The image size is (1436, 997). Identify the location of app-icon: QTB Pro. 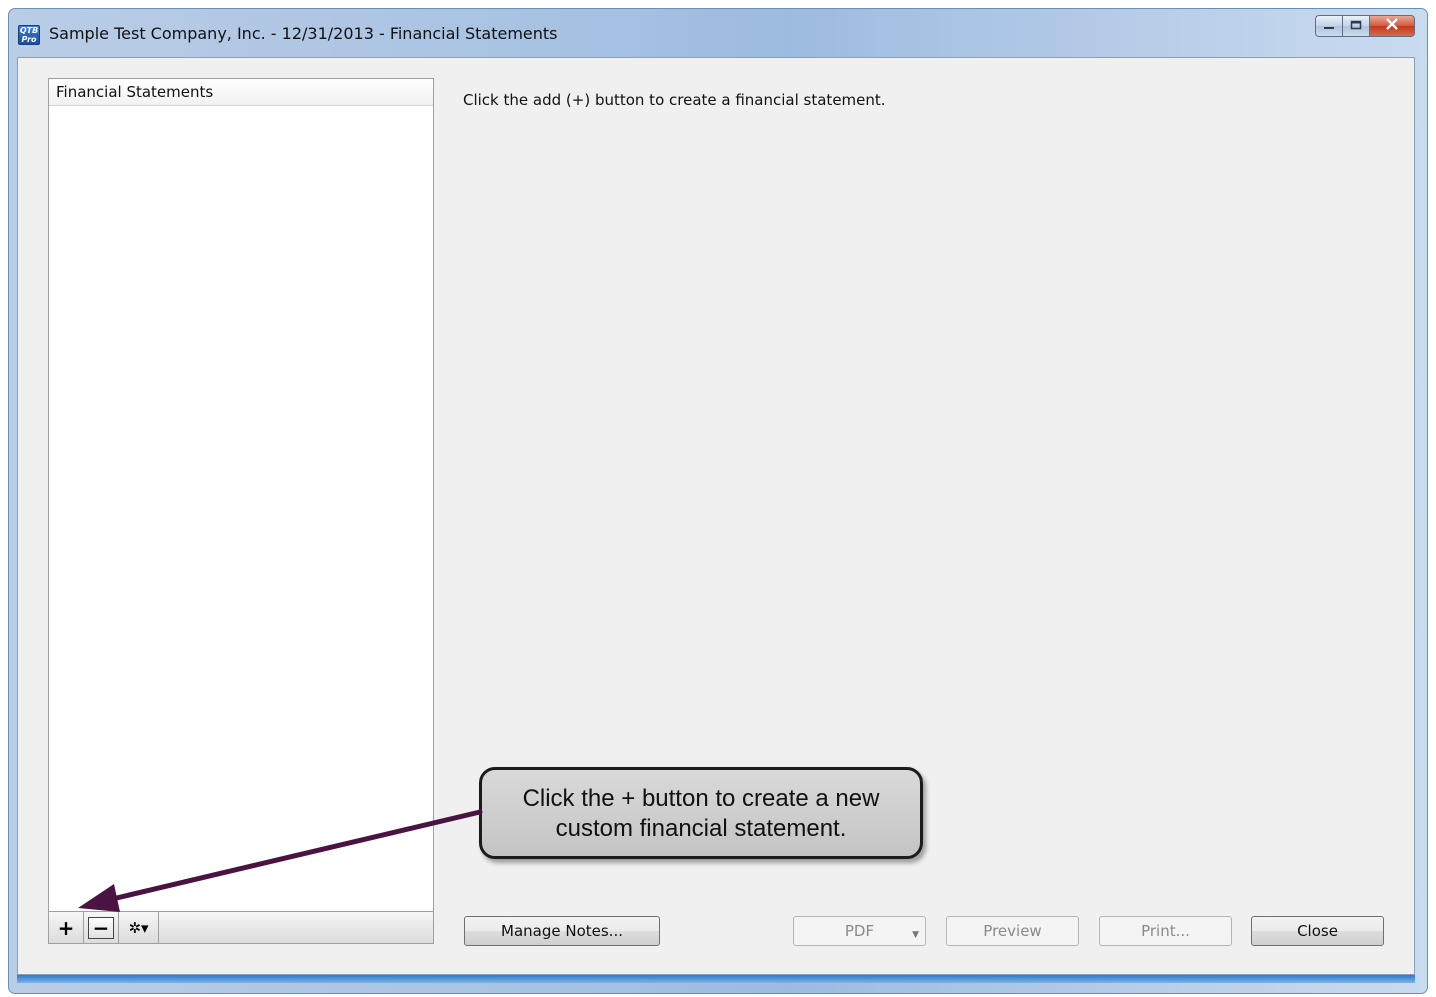
(29, 35).